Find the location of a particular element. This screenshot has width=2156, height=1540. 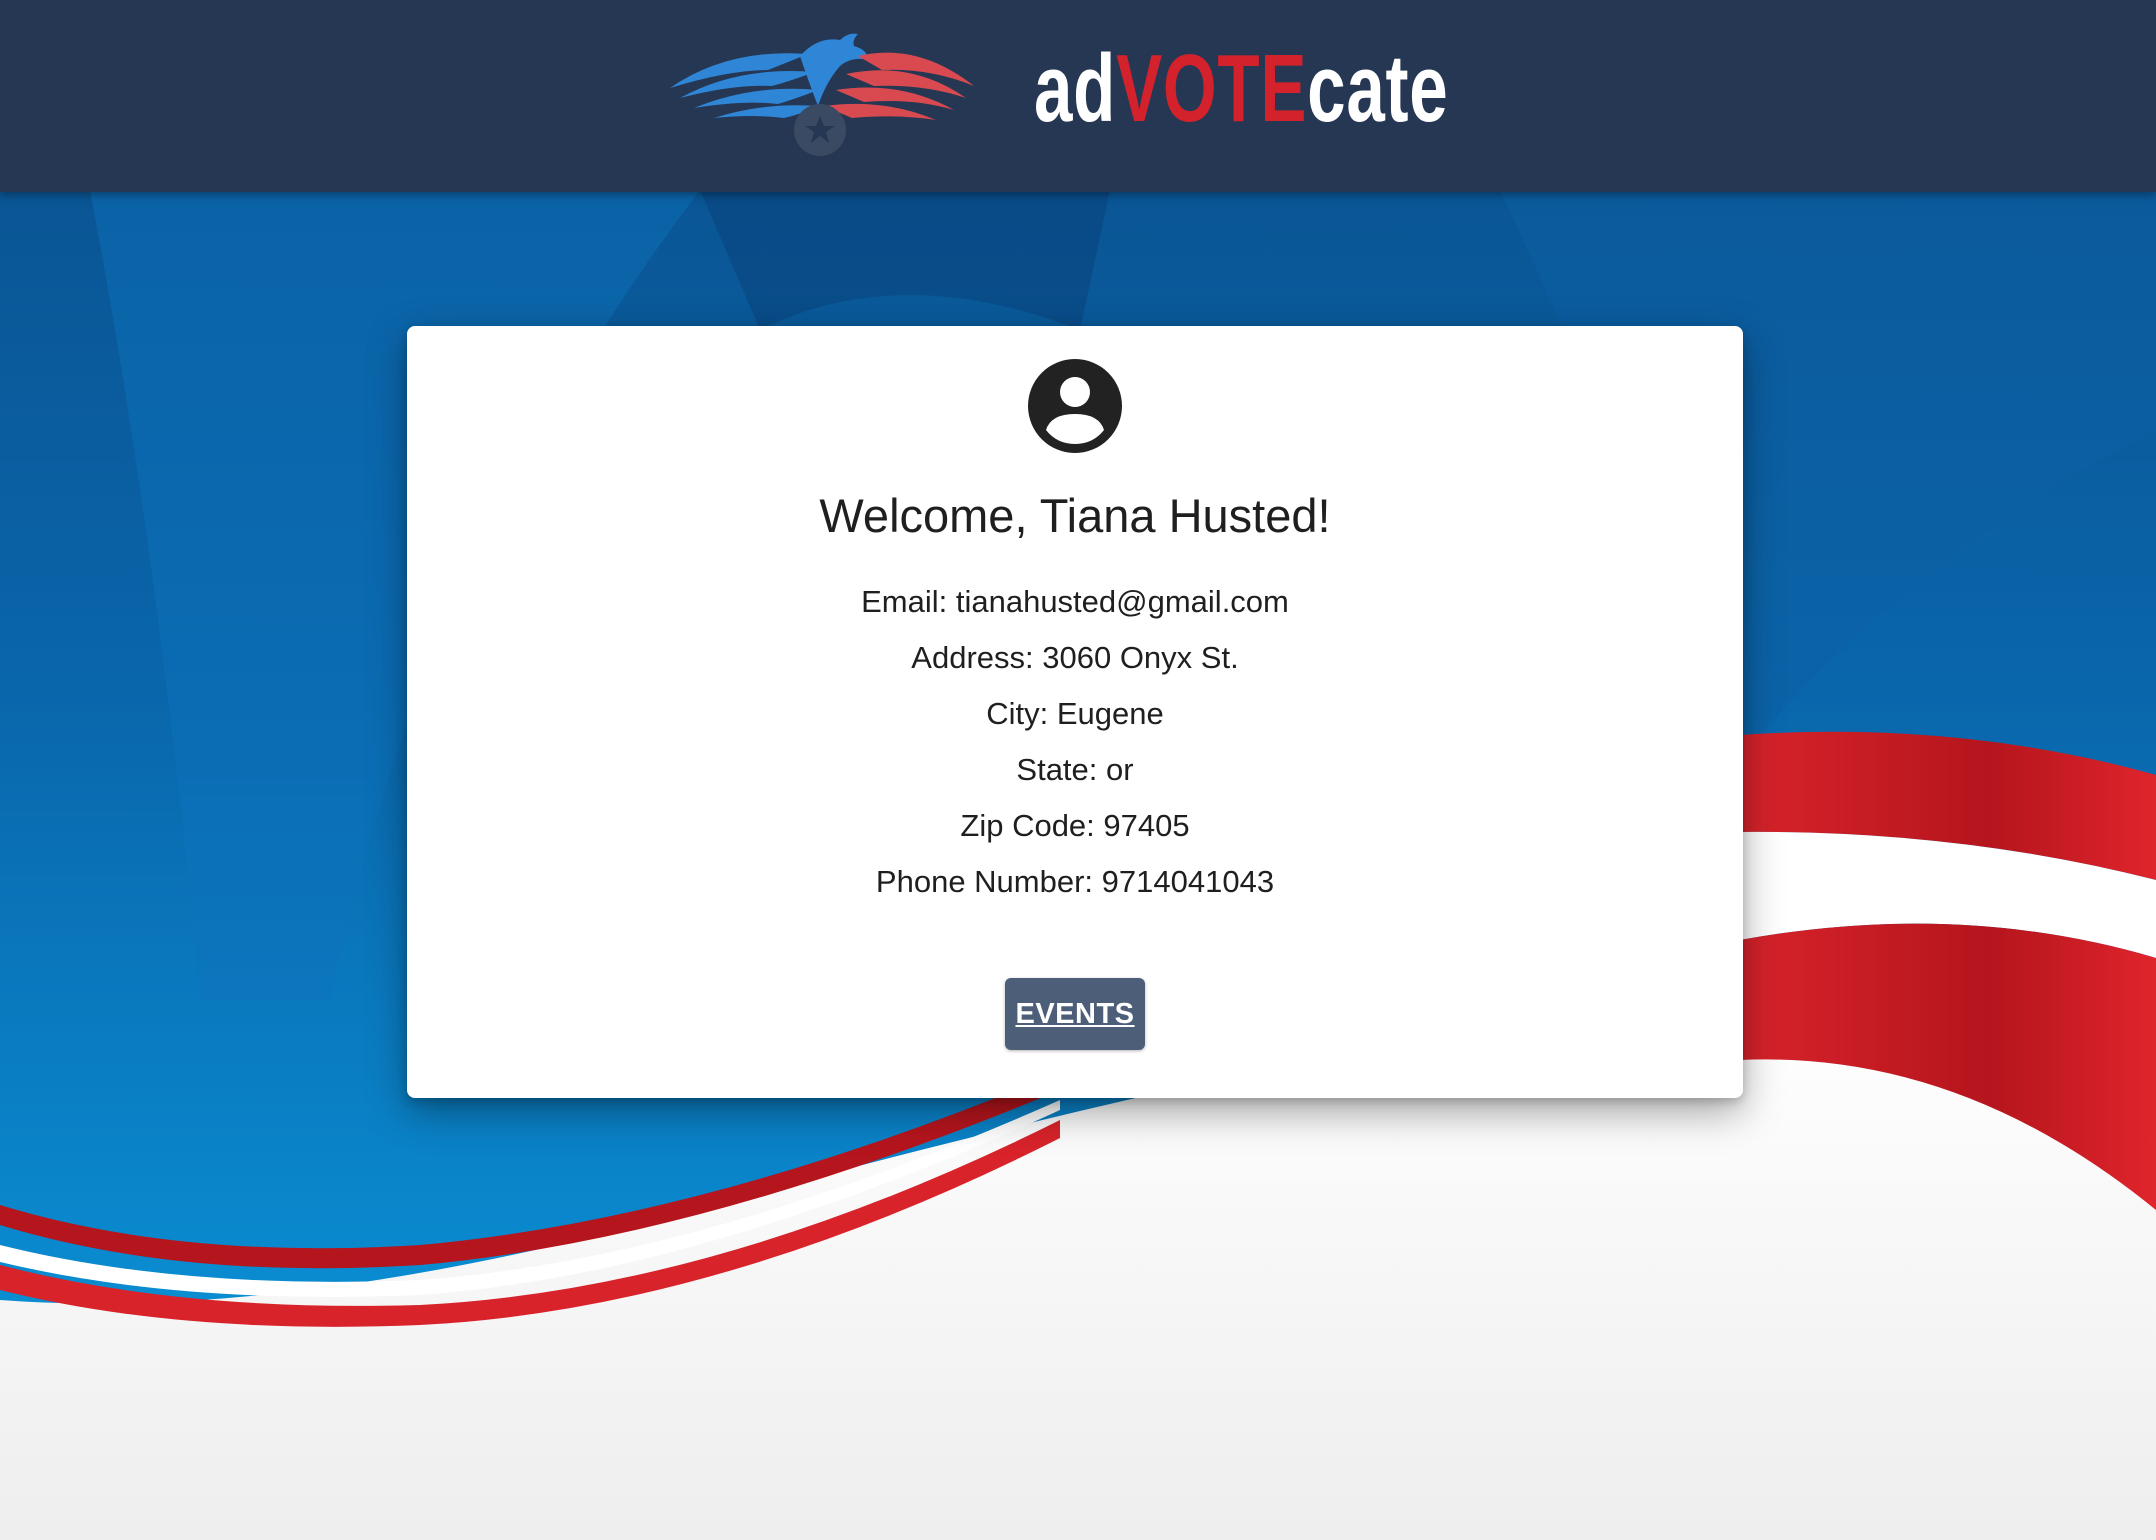

state-detail: State: or is located at coordinates (1075, 769).